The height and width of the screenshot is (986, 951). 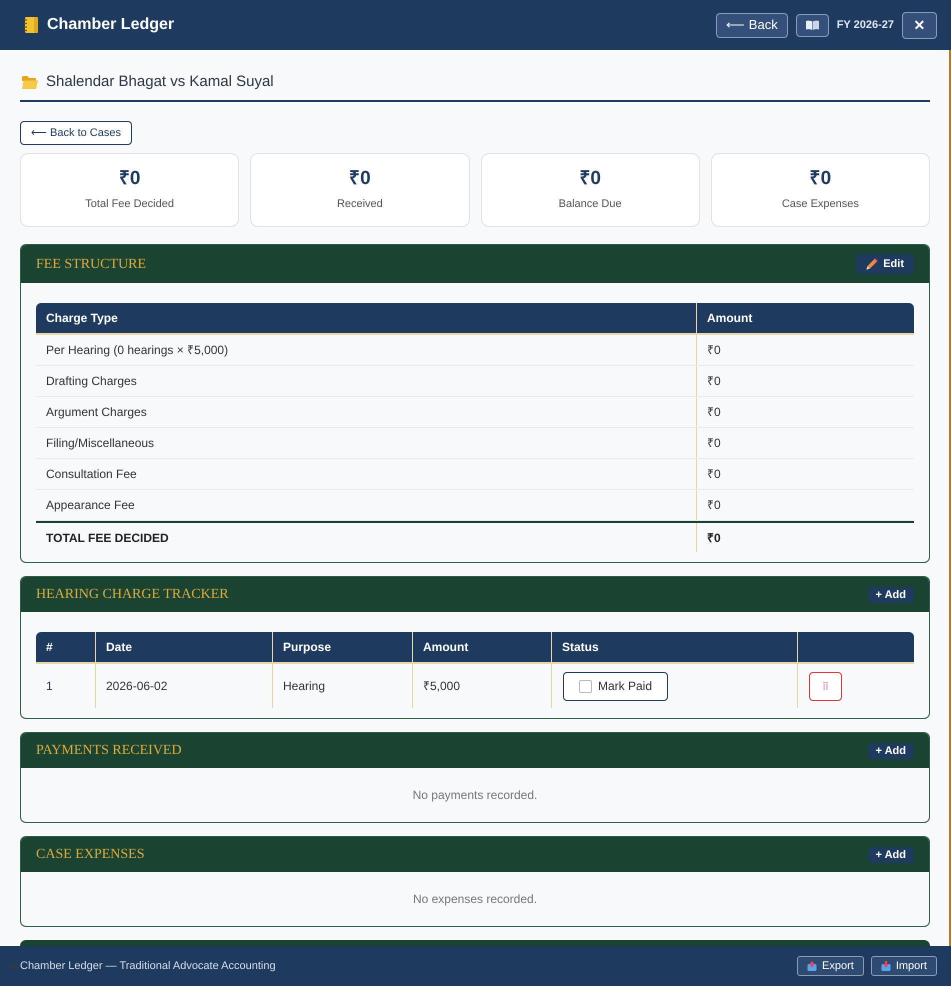 What do you see at coordinates (615, 686) in the screenshot?
I see `mark-paid-button: Mark Paid` at bounding box center [615, 686].